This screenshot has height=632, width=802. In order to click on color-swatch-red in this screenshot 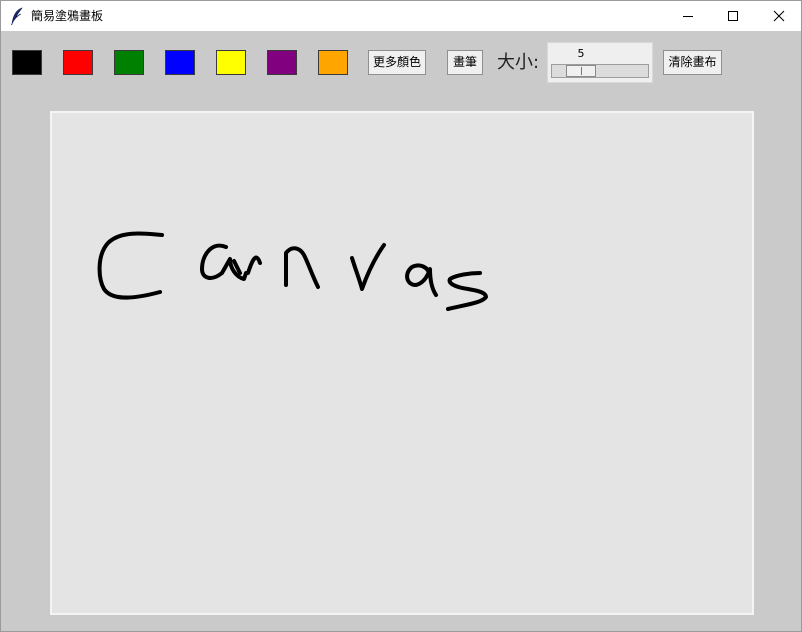, I will do `click(78, 62)`.